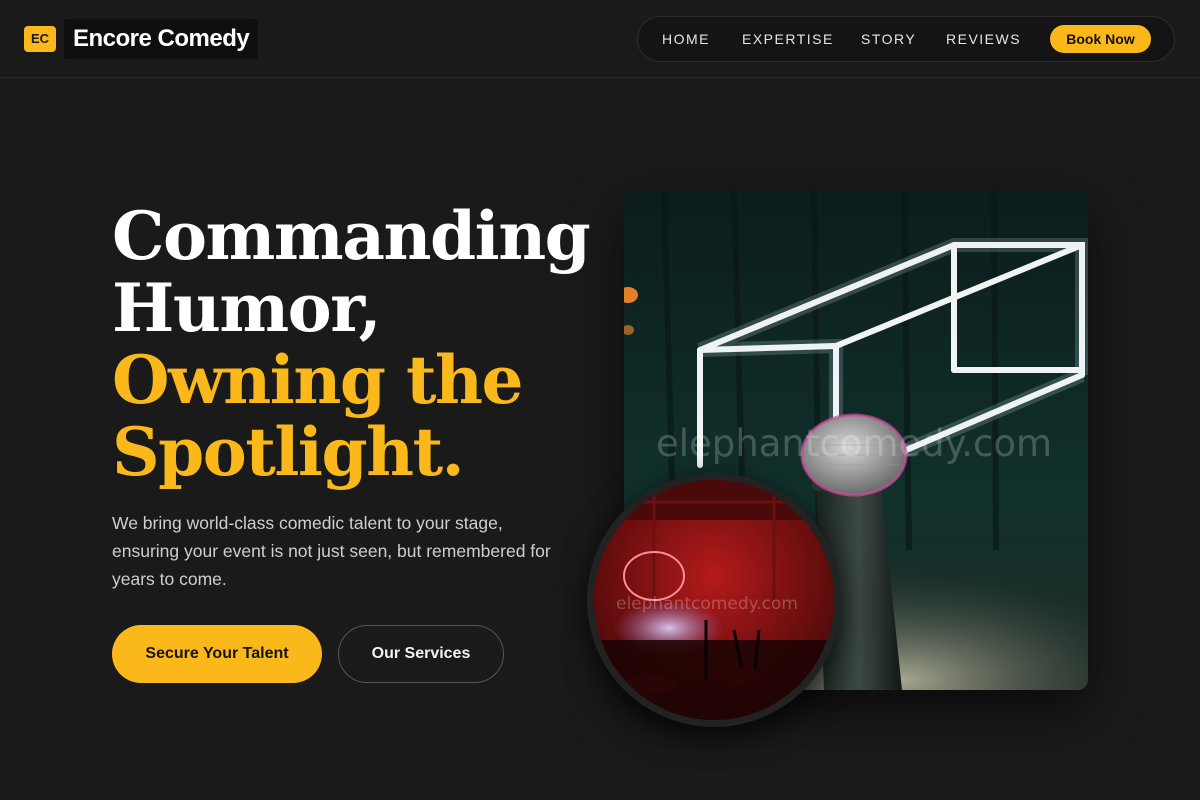  I want to click on photo-watermark: elephantcomedy.com, so click(854, 443).